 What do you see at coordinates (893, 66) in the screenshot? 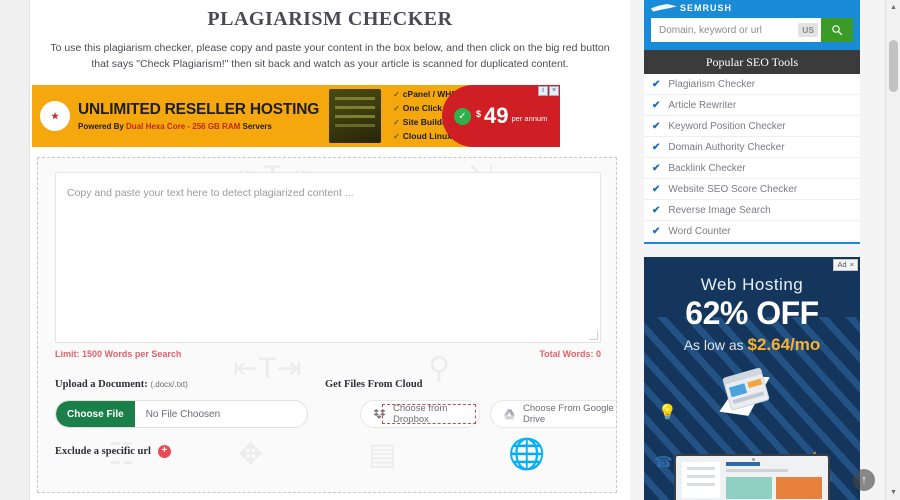
I see `scrollbar-thumb` at bounding box center [893, 66].